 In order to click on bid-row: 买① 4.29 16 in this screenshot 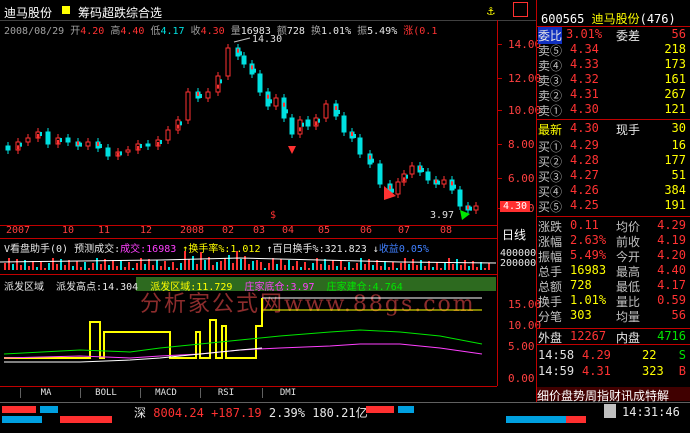, I will do `click(612, 146)`.